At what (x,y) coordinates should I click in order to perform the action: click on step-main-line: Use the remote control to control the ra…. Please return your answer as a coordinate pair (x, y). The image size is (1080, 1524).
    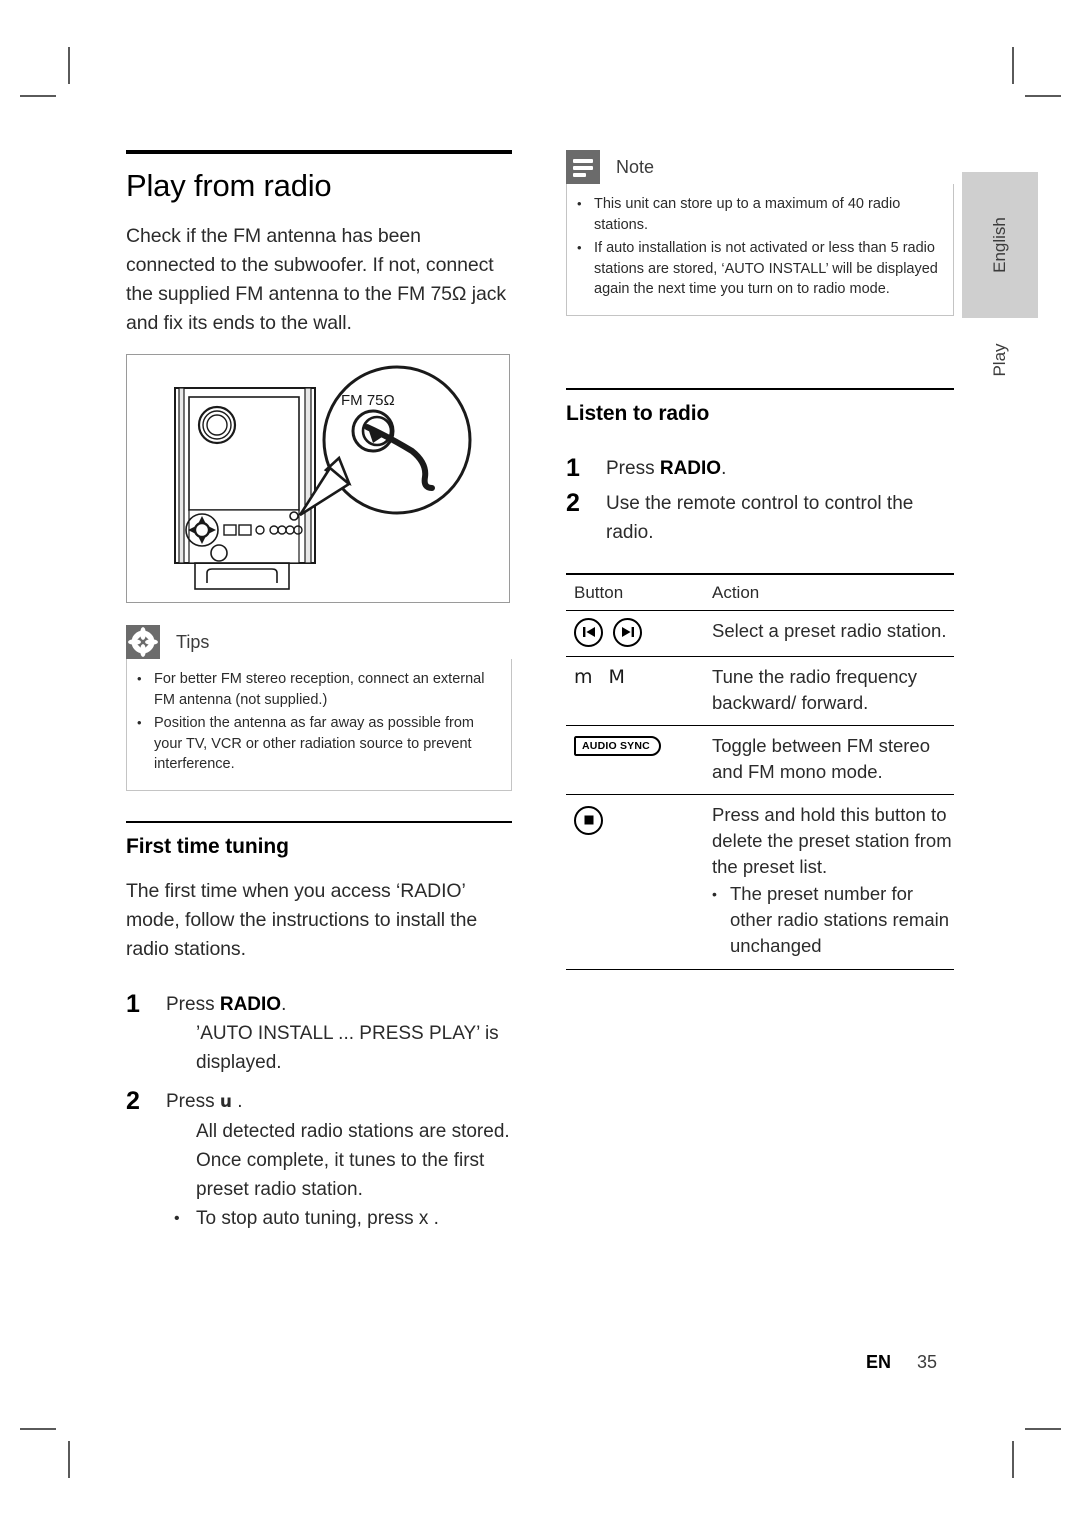
    Looking at the image, I should click on (760, 517).